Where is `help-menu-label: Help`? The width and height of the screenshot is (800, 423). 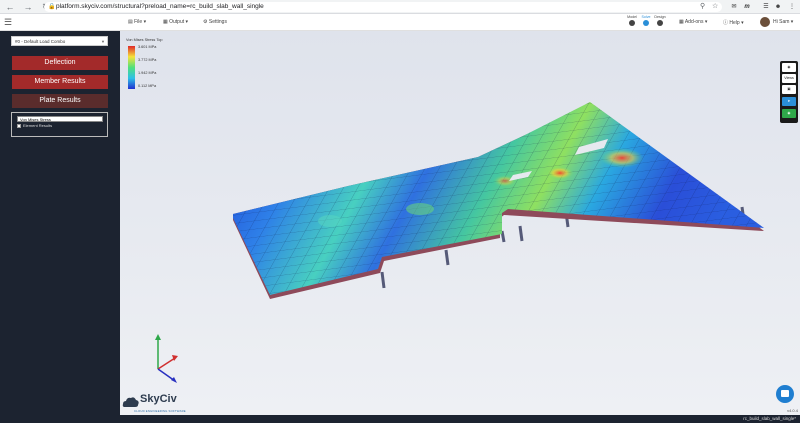 help-menu-label: Help is located at coordinates (734, 23).